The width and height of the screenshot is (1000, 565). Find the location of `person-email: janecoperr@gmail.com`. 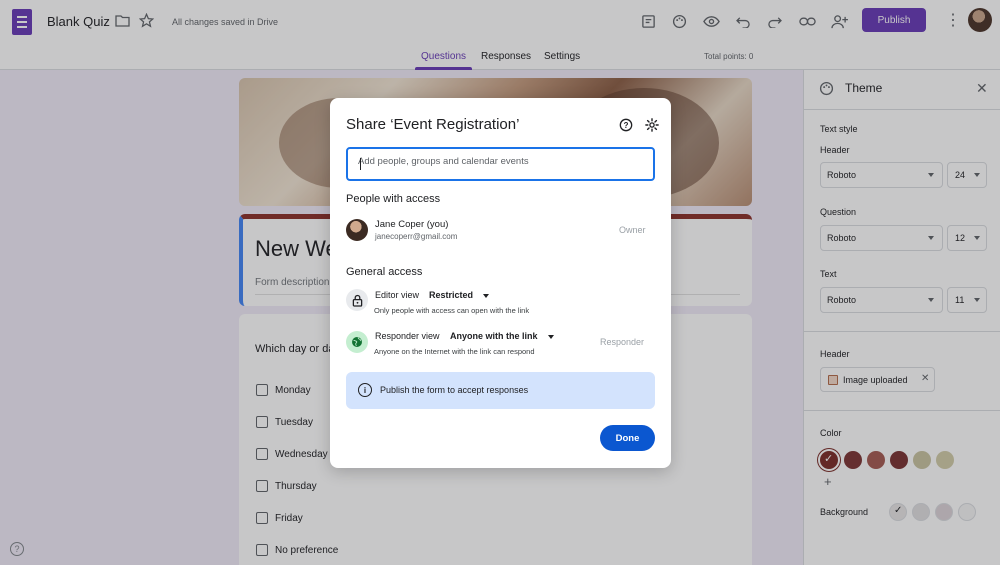

person-email: janecoperr@gmail.com is located at coordinates (416, 236).